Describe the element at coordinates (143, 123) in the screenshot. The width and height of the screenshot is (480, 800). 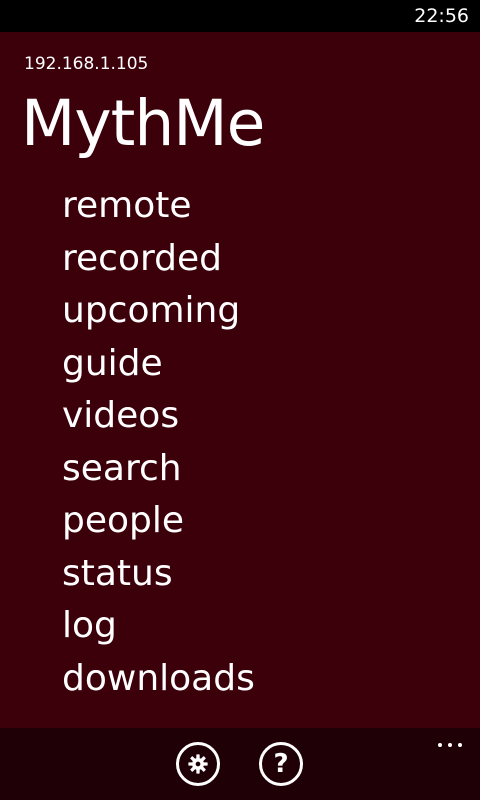
I see `app-title: MythMe` at that location.